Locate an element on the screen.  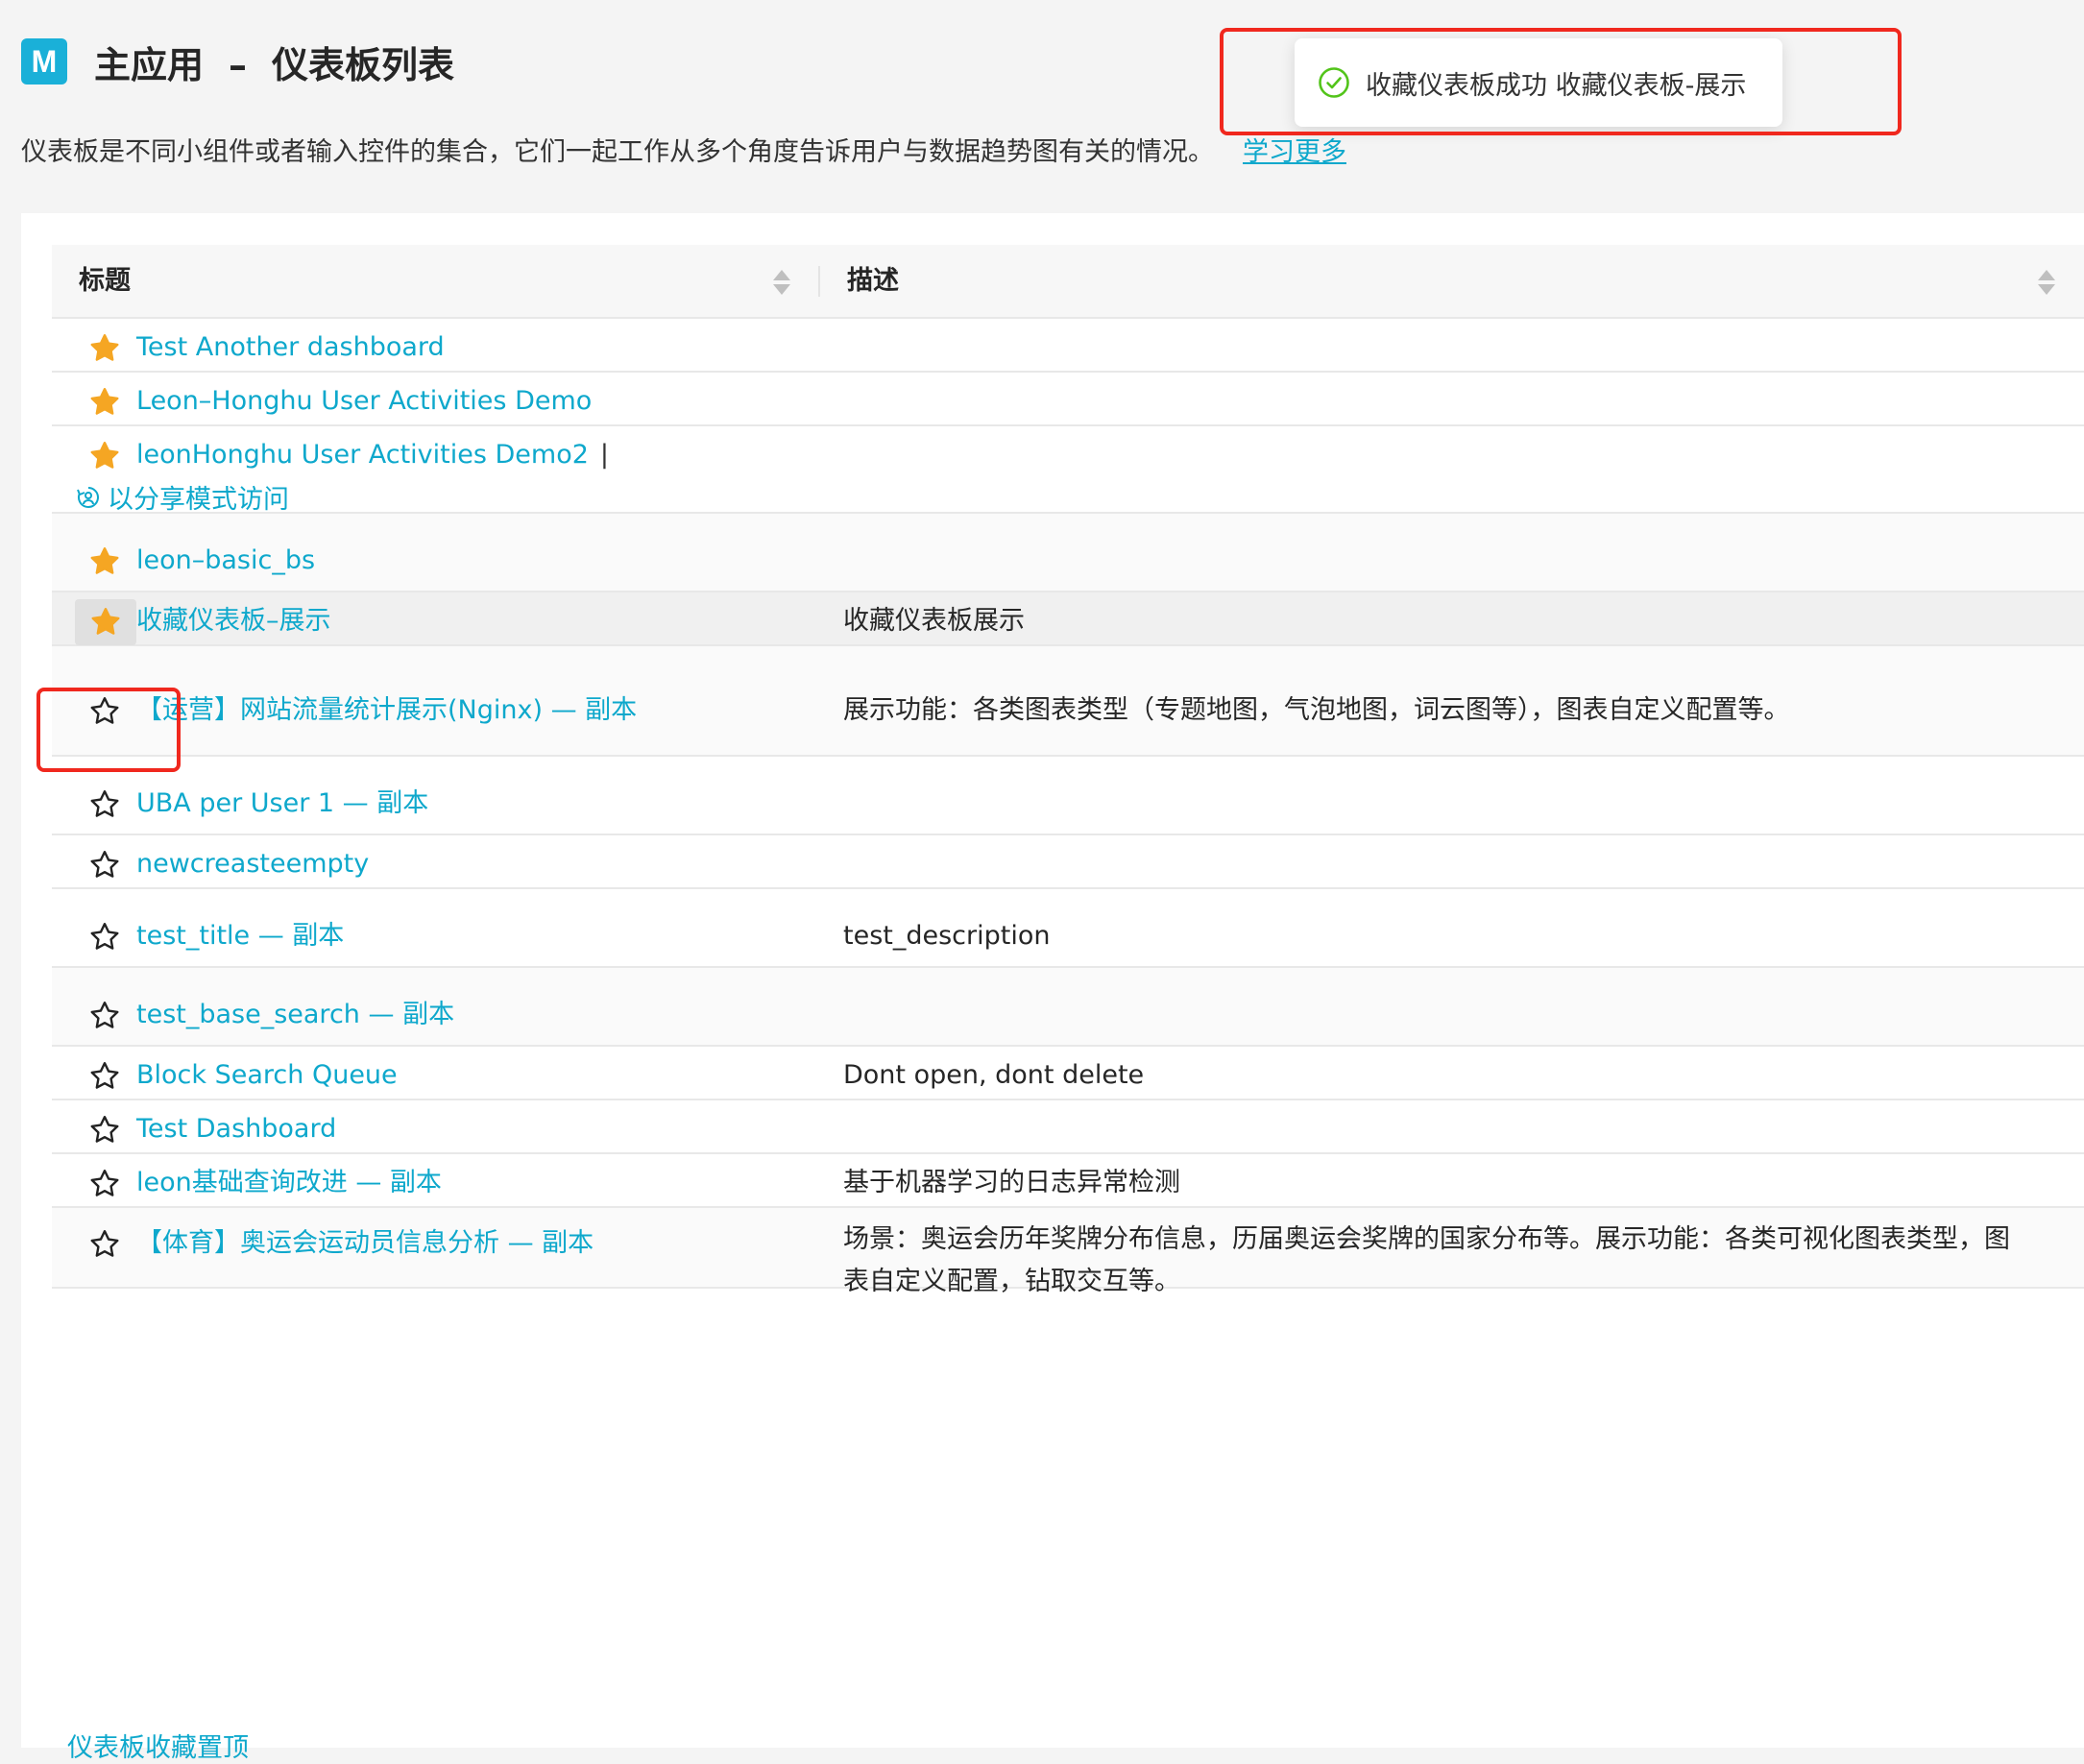
table-row: newcreasteempty is located at coordinates (1068, 862).